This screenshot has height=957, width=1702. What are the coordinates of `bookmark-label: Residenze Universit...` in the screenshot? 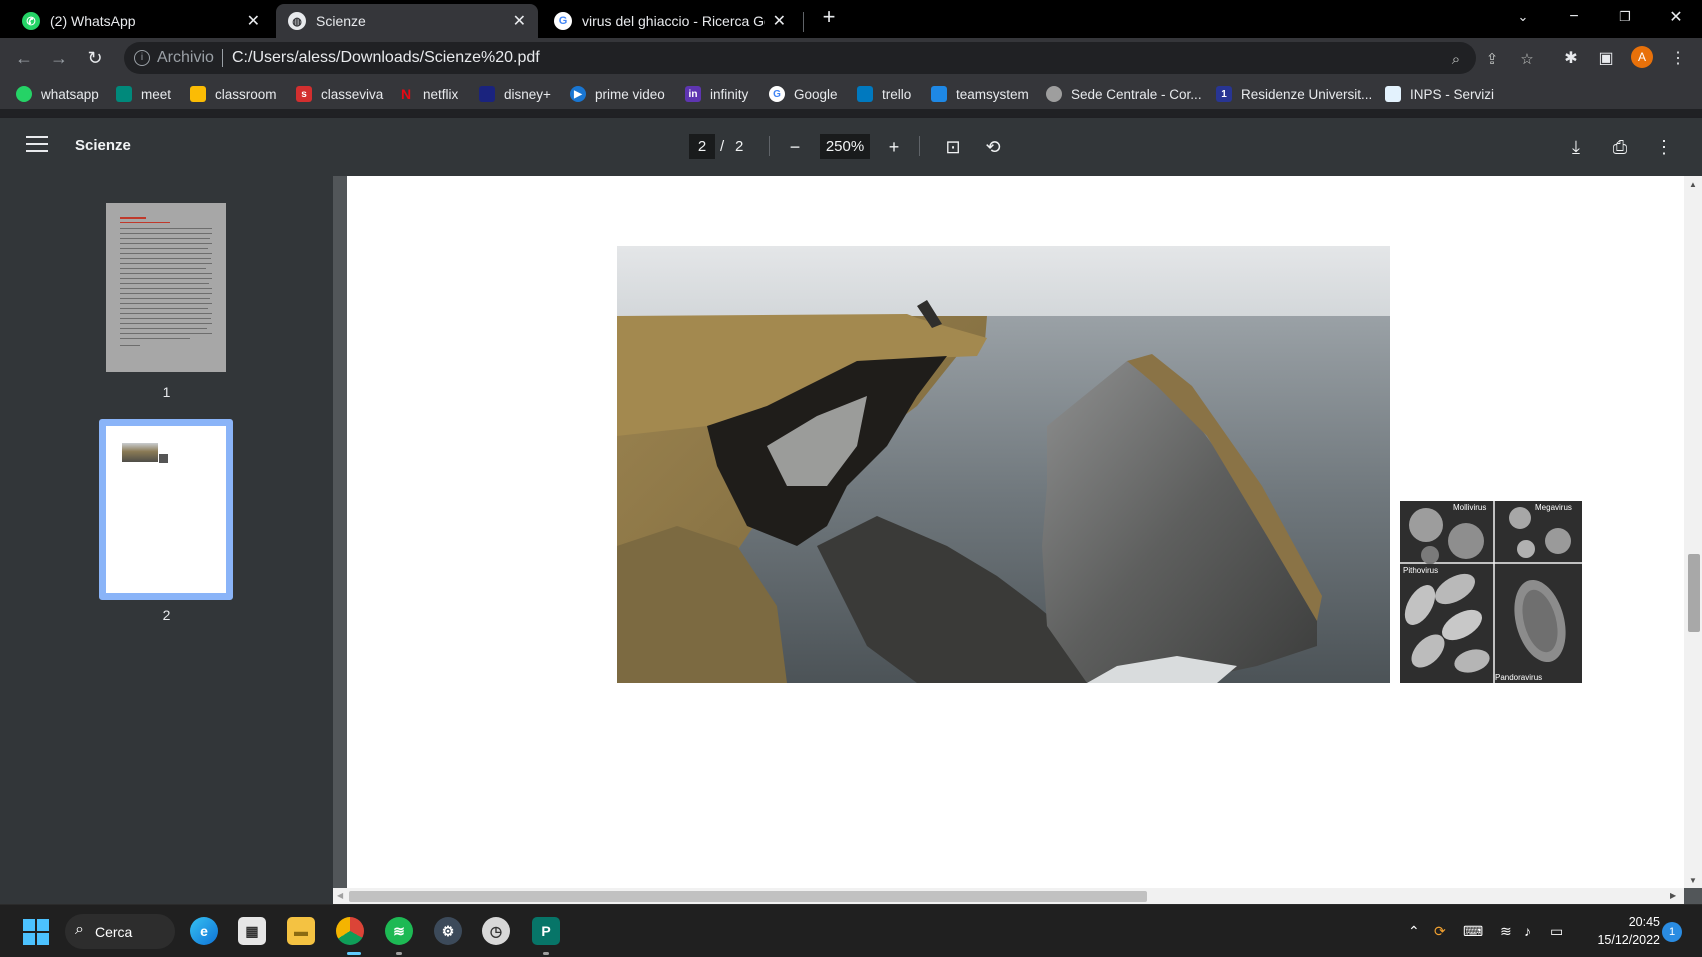 It's located at (1307, 94).